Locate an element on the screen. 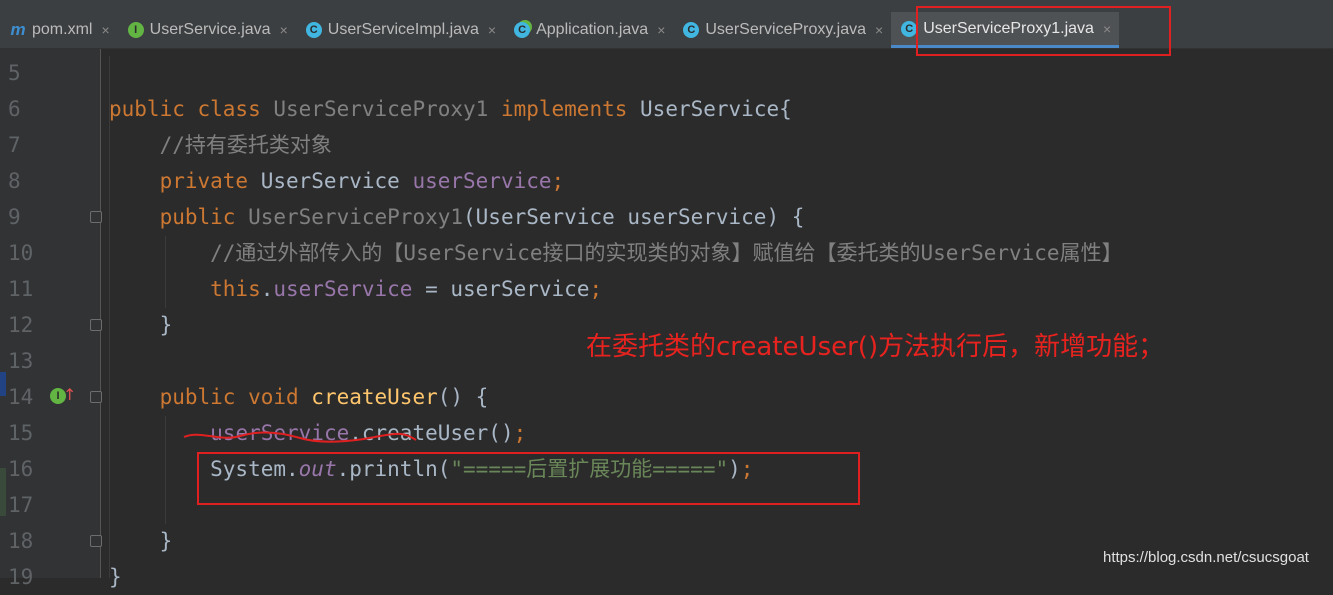  tab-application-java: C Application.java × is located at coordinates (588, 30).